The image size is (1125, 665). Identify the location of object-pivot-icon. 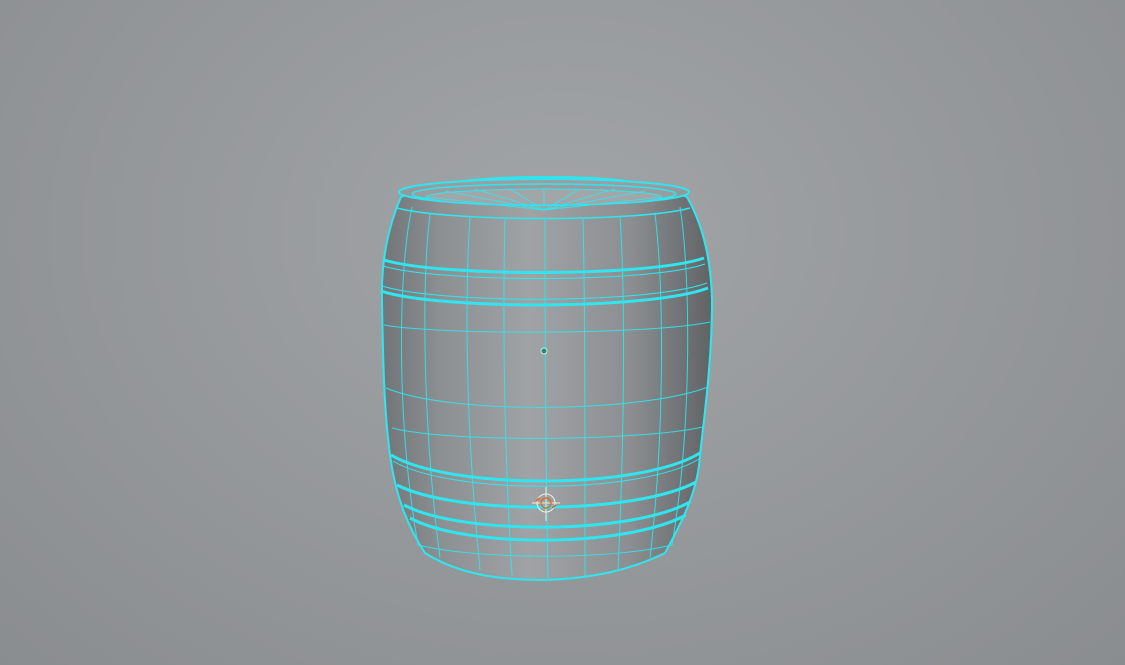
(544, 351).